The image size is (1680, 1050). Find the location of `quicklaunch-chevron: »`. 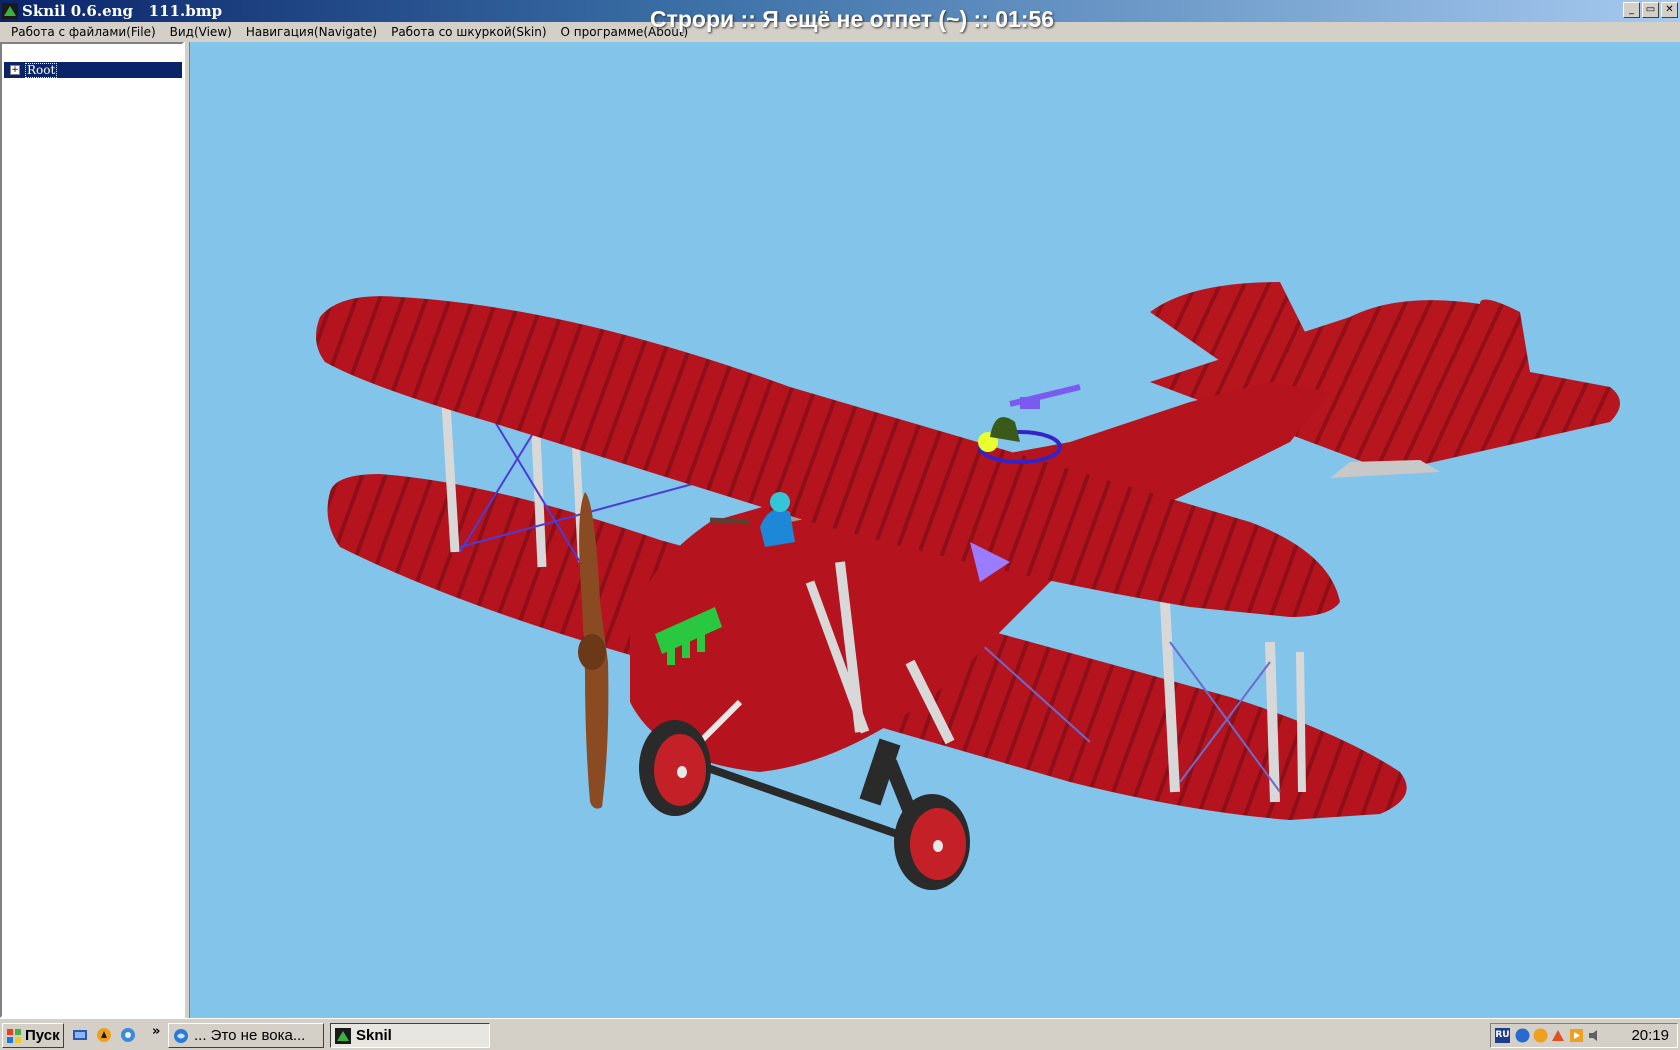

quicklaunch-chevron: » is located at coordinates (156, 1031).